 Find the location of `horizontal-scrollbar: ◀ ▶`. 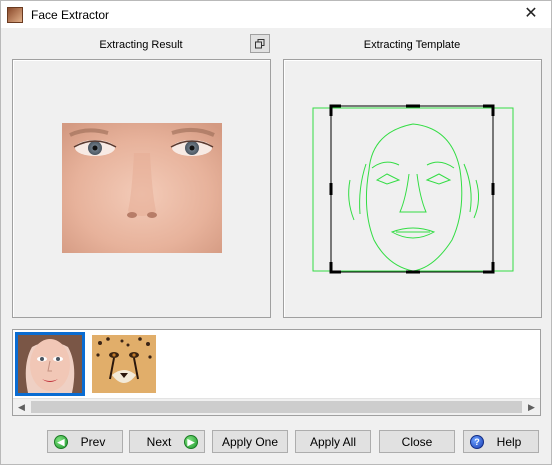

horizontal-scrollbar: ◀ ▶ is located at coordinates (276, 406).